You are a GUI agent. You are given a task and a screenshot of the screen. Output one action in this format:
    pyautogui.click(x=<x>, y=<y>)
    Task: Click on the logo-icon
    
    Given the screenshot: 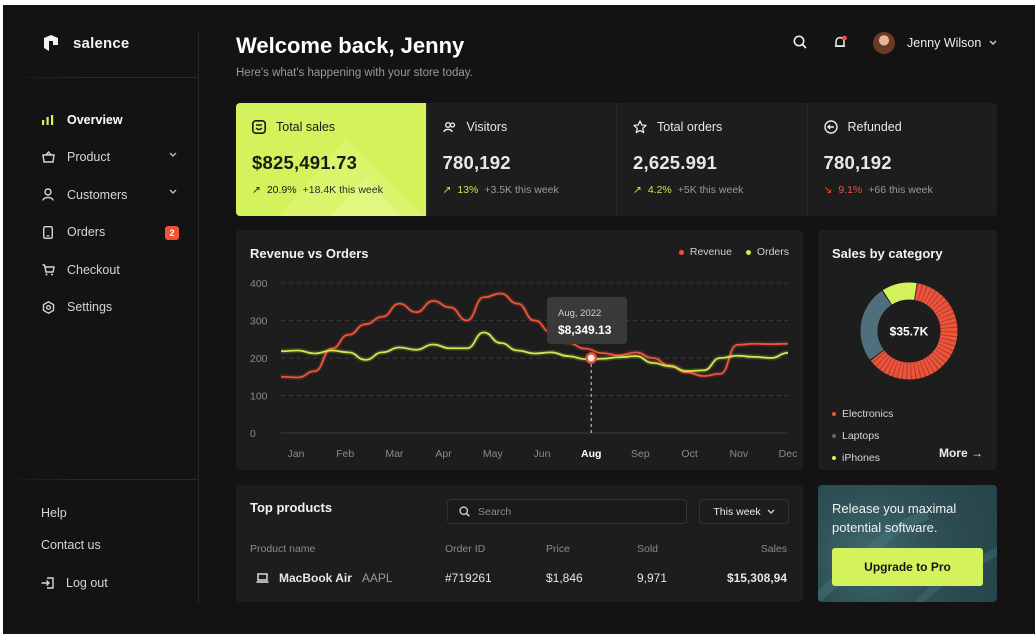 What is the action you would take?
    pyautogui.click(x=51, y=43)
    